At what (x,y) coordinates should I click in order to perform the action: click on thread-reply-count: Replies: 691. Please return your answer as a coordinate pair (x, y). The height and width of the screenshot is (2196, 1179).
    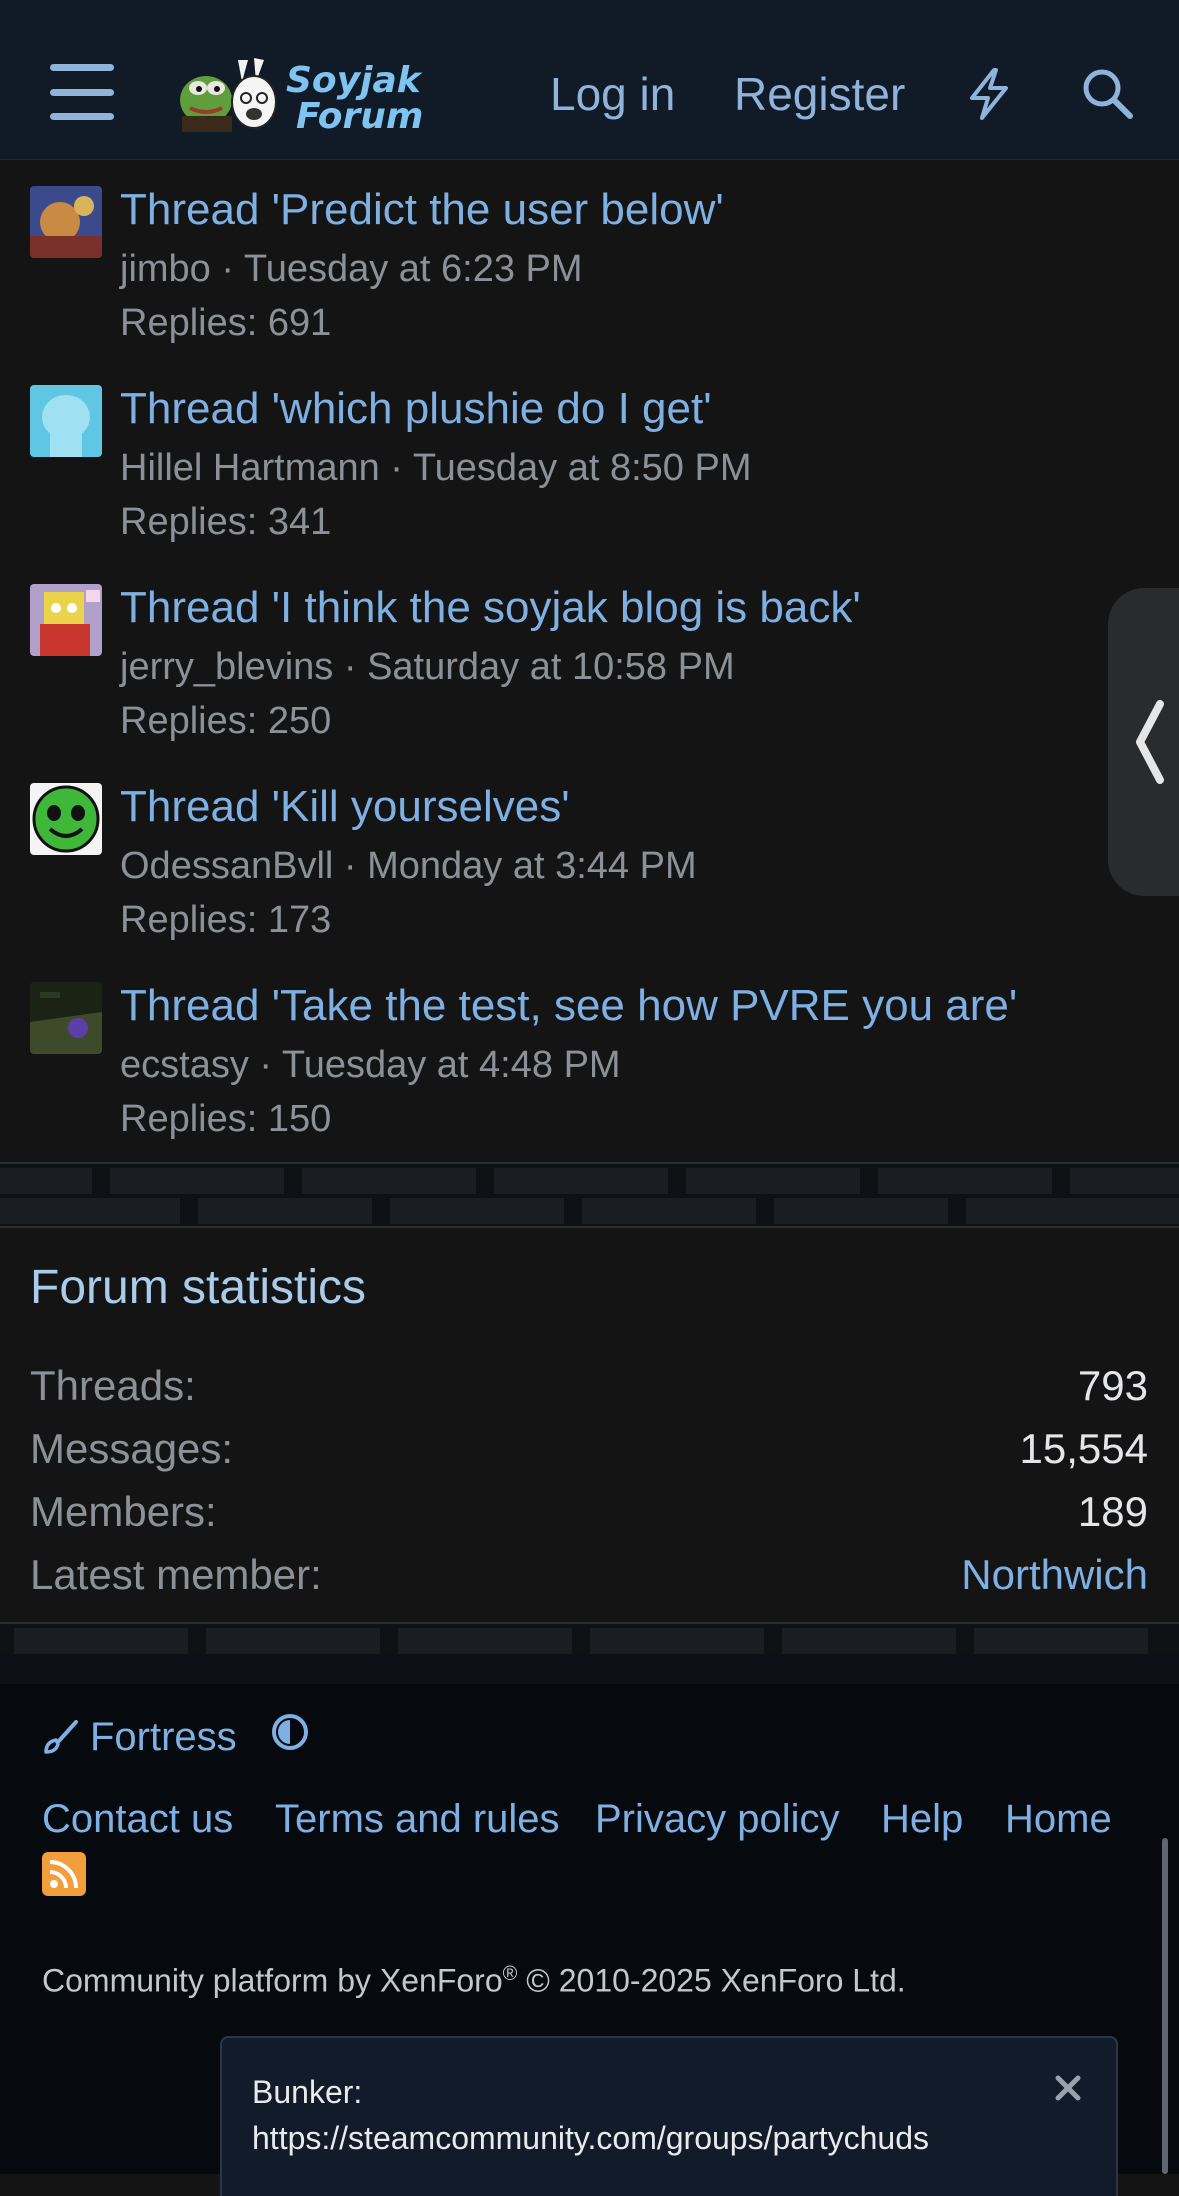
    Looking at the image, I should click on (226, 323).